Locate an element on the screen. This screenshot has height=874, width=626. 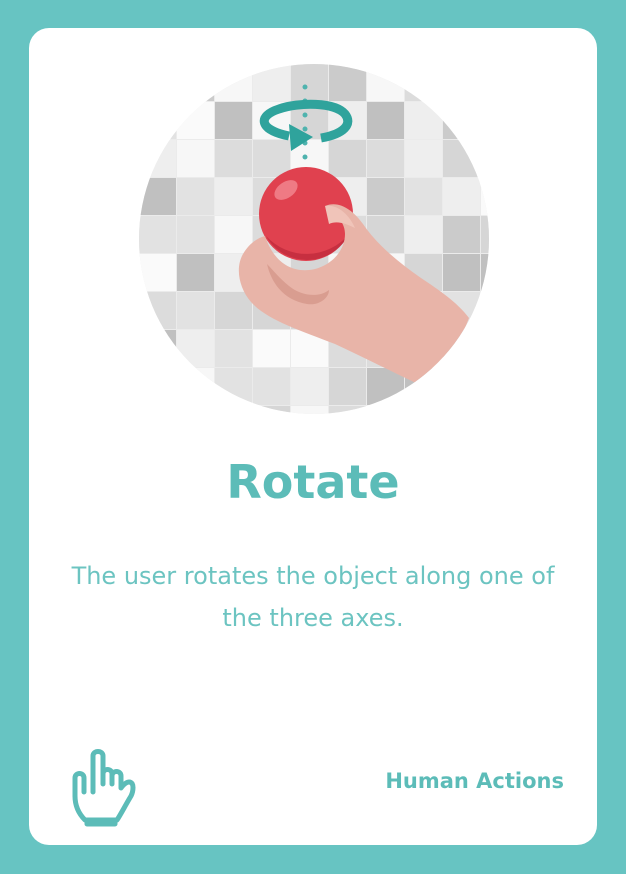
pointing-hand-icon is located at coordinates (101, 786).